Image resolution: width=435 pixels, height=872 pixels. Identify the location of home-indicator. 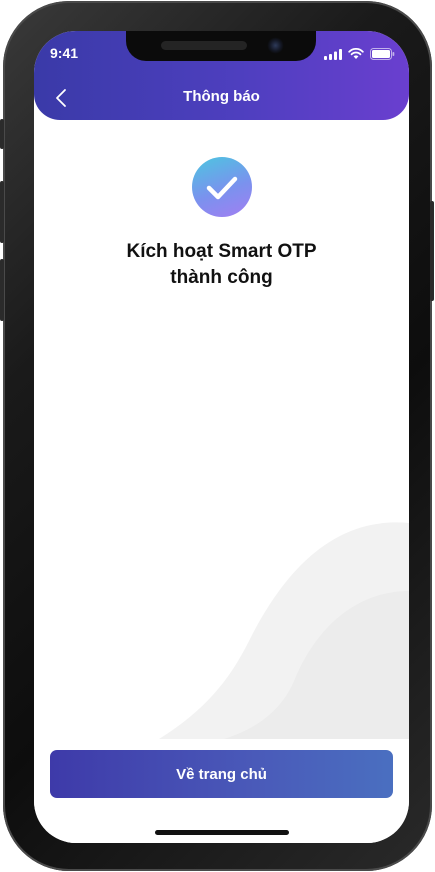
(222, 832).